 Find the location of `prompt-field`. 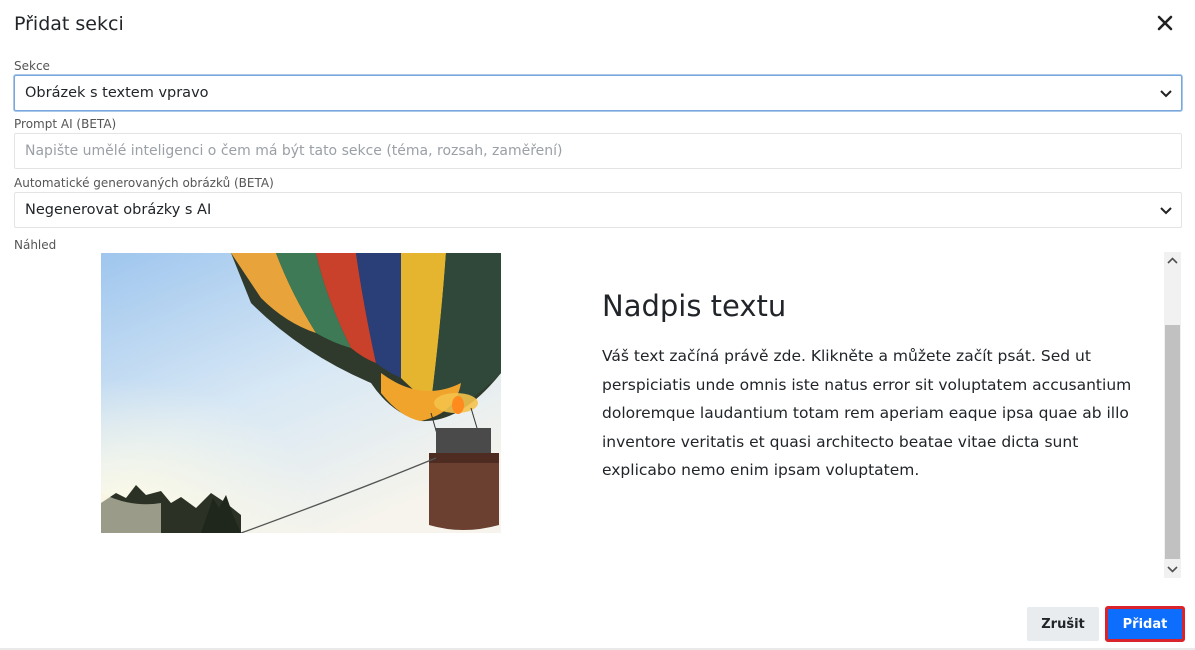

prompt-field is located at coordinates (598, 151).